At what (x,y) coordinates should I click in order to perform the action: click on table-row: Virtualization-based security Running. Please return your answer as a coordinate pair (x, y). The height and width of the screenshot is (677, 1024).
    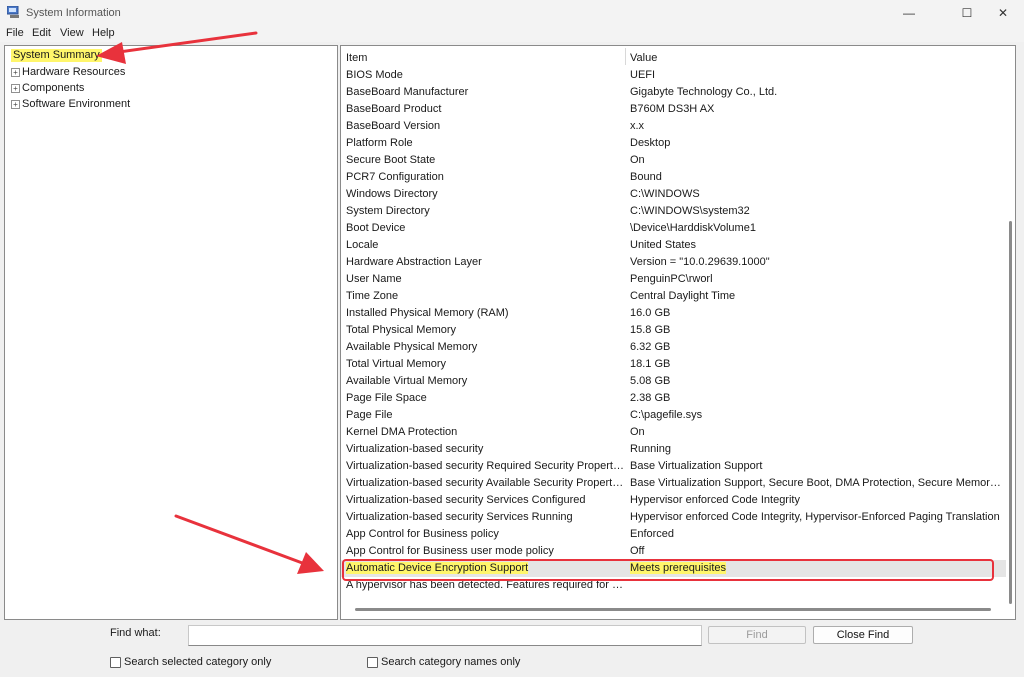
    Looking at the image, I should click on (673, 449).